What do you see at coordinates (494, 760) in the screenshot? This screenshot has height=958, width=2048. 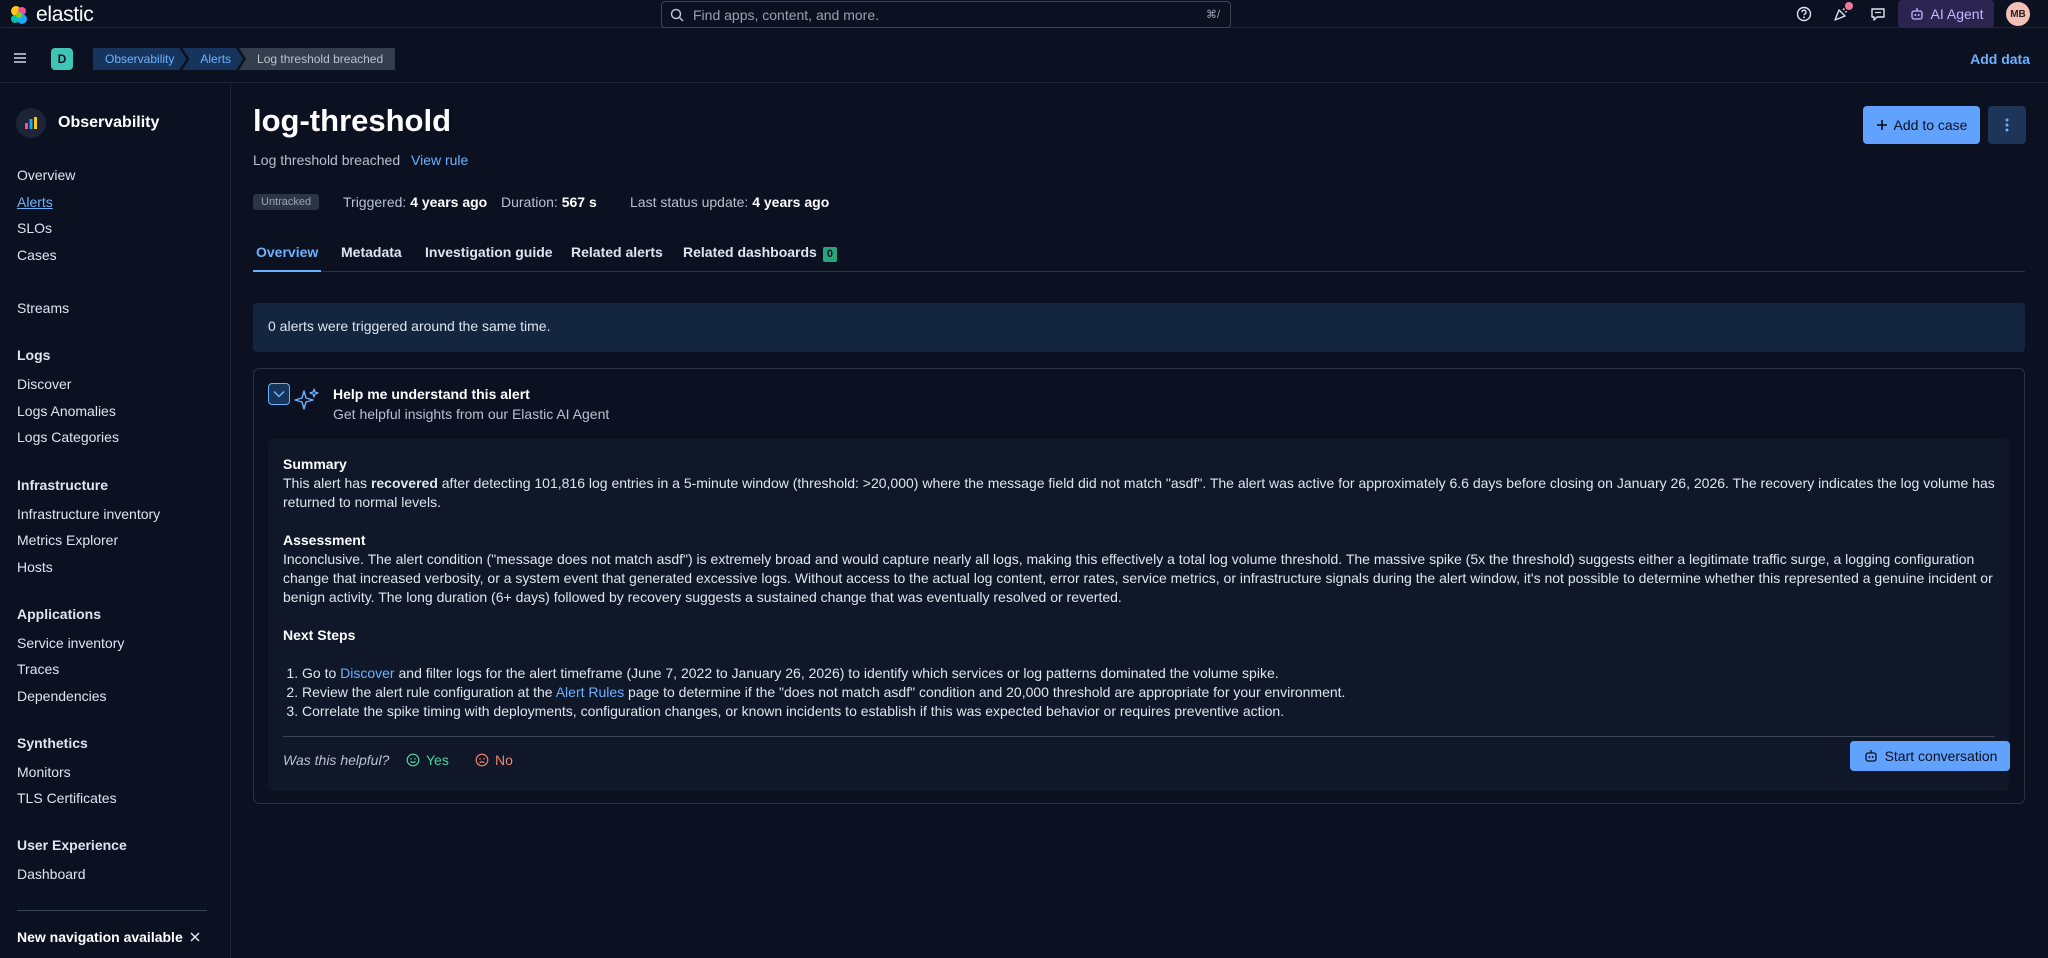 I see `feedback-no-button: No` at bounding box center [494, 760].